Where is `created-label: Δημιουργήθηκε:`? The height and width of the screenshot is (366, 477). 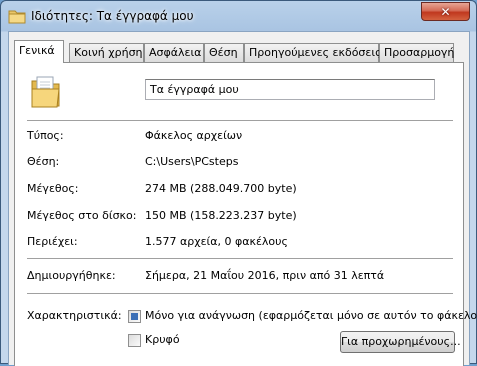
created-label: Δημιουργήθηκε: is located at coordinates (71, 275).